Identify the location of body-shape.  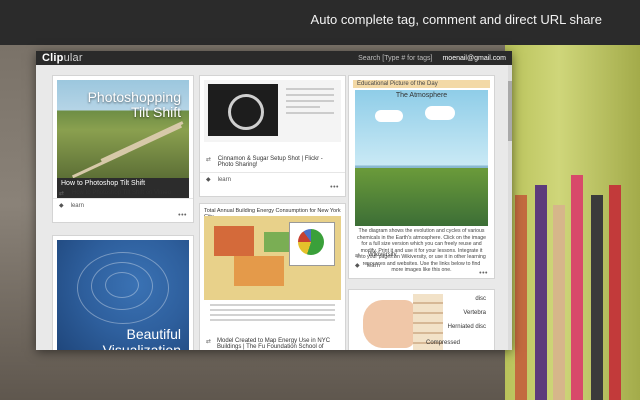
(389, 324).